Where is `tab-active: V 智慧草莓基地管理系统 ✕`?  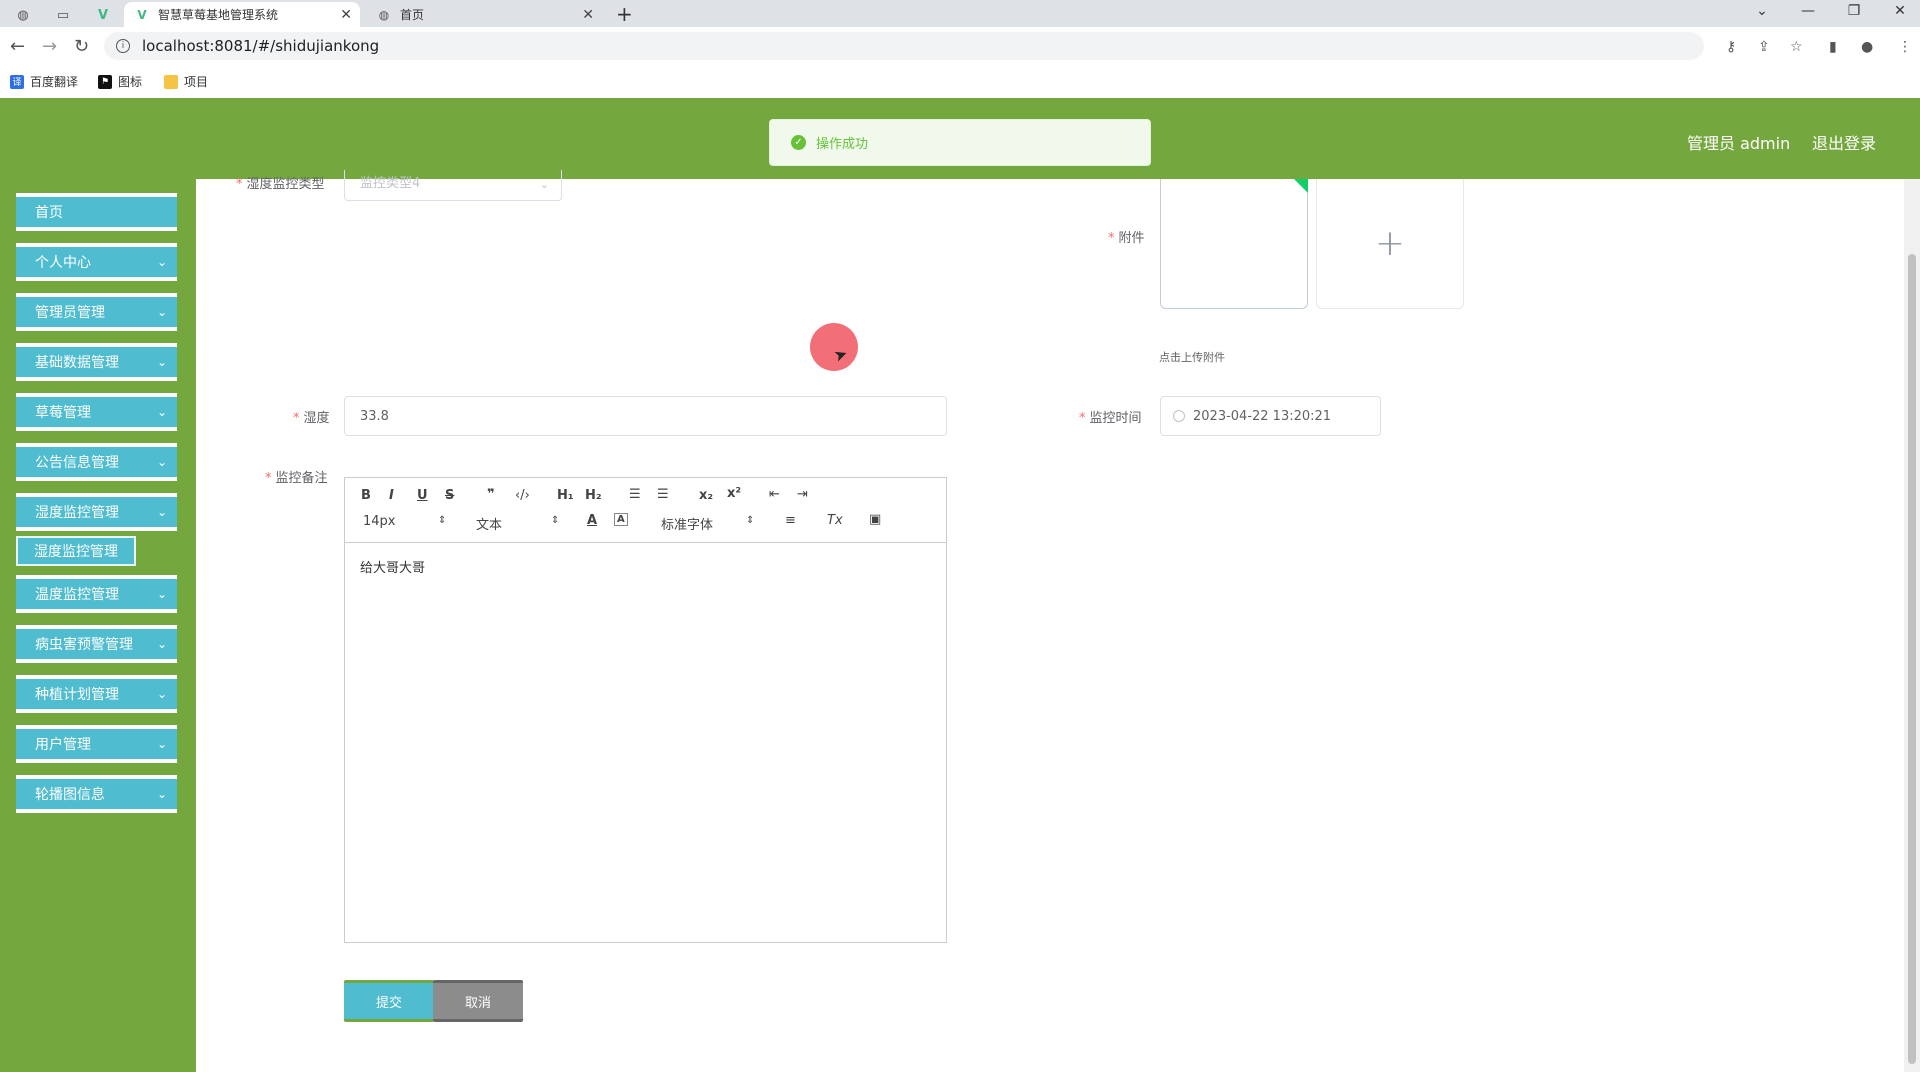
tab-active: V 智慧草莓基地管理系统 ✕ is located at coordinates (242, 14).